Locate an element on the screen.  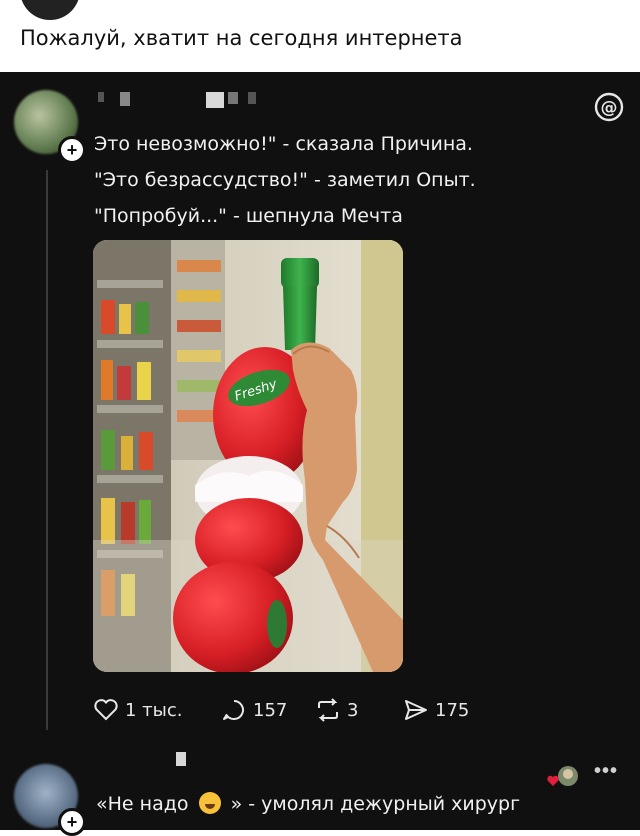
follow-plus-icon: + is located at coordinates (72, 150).